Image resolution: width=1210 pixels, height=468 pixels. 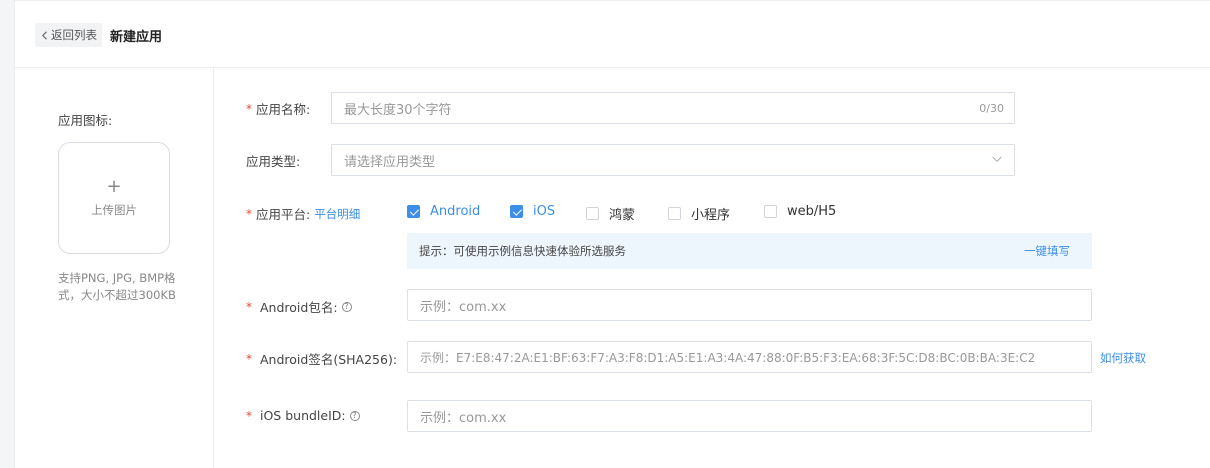 What do you see at coordinates (522, 251) in the screenshot?
I see `tip-text: 提示：可使用示例信息快速体验所选服务` at bounding box center [522, 251].